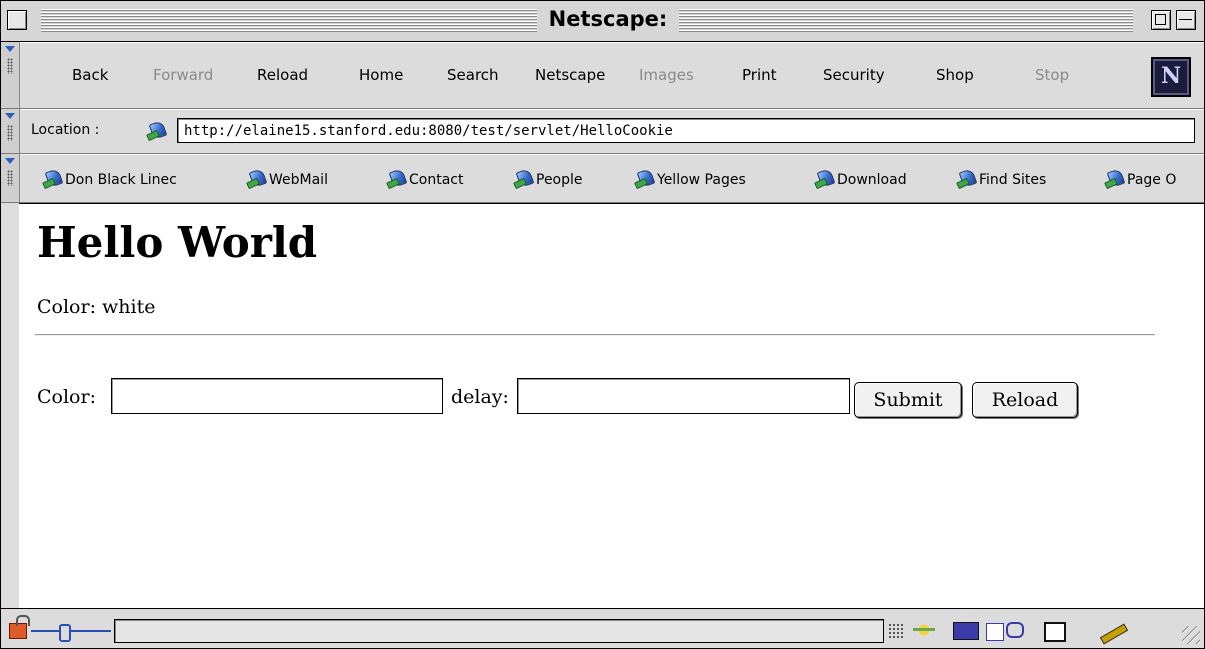 This screenshot has width=1205, height=649. I want to click on navigator-component-icon, so click(924, 630).